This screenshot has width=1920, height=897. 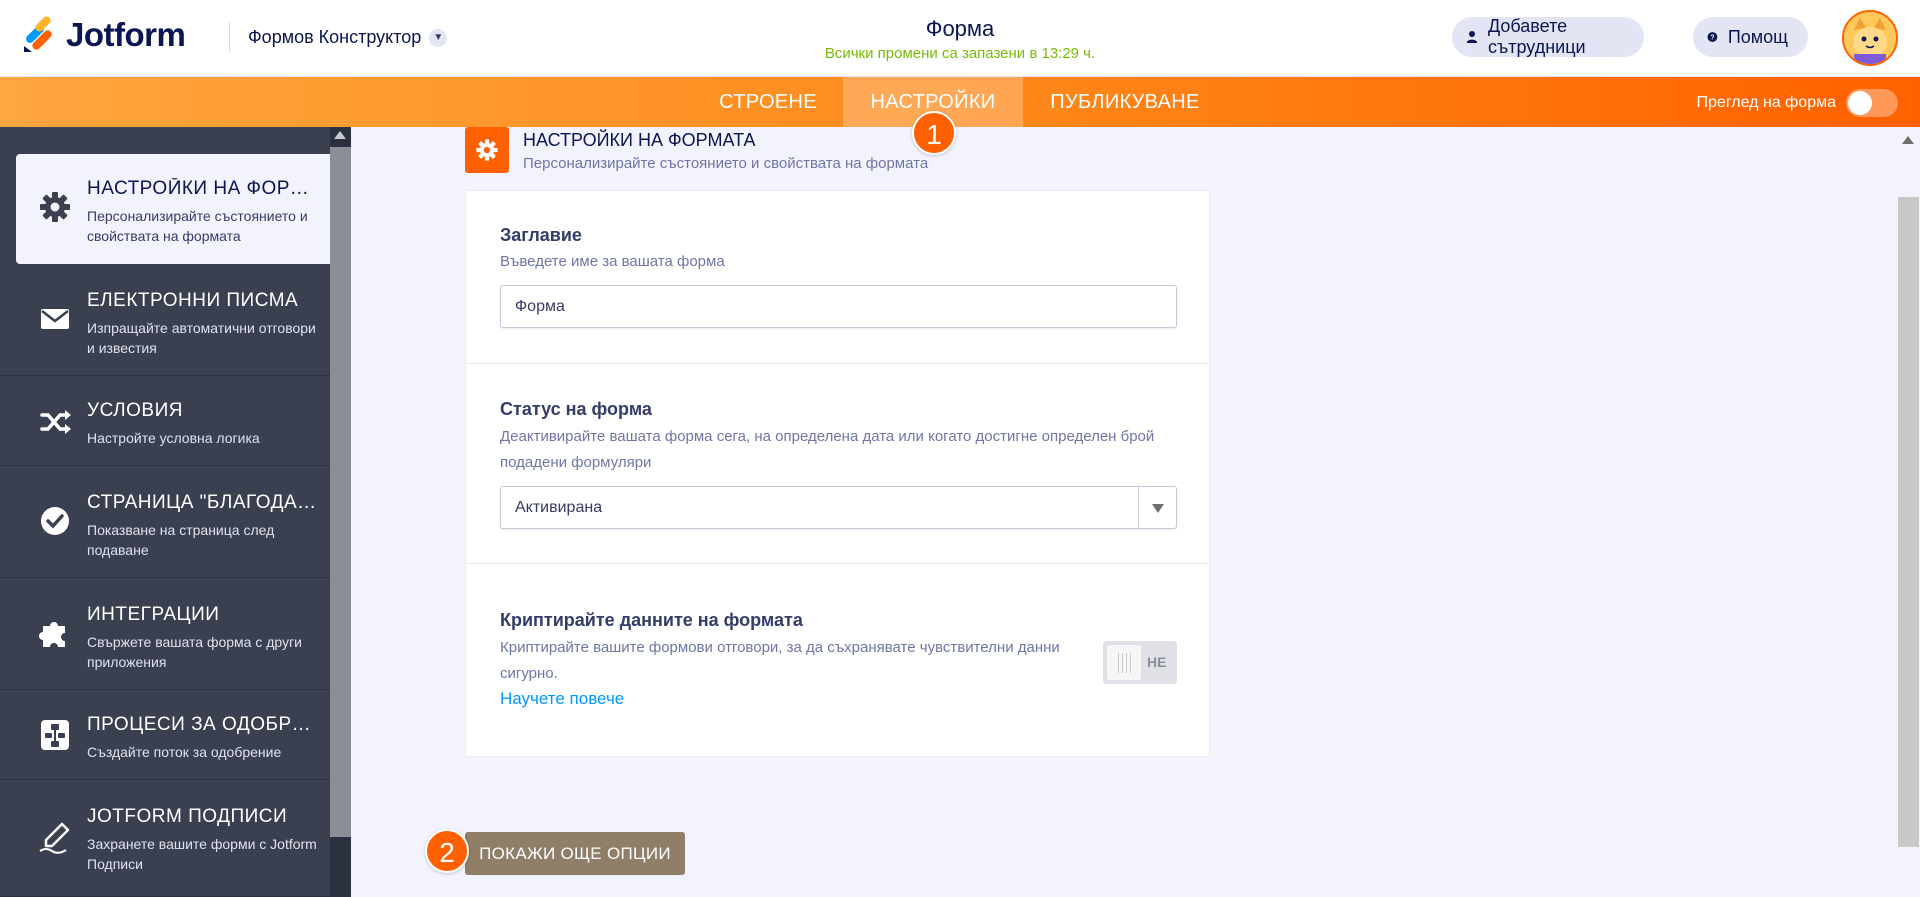 What do you see at coordinates (960, 29) in the screenshot?
I see `form-title: Форма` at bounding box center [960, 29].